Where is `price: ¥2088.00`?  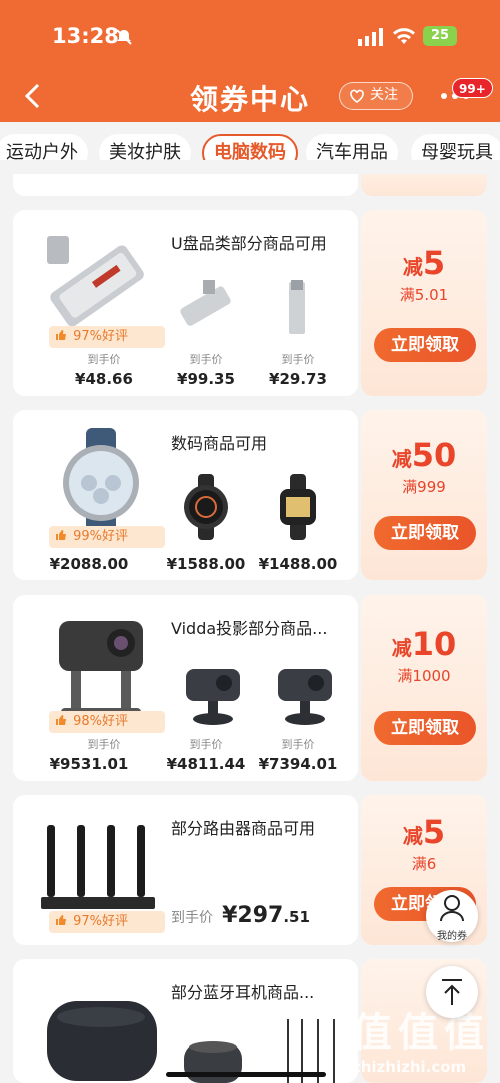
price: ¥2088.00 is located at coordinates (89, 564).